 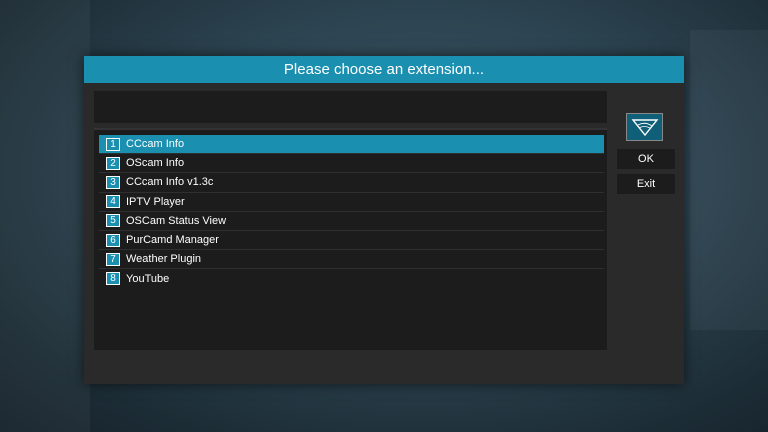 I want to click on description-box, so click(x=350, y=107).